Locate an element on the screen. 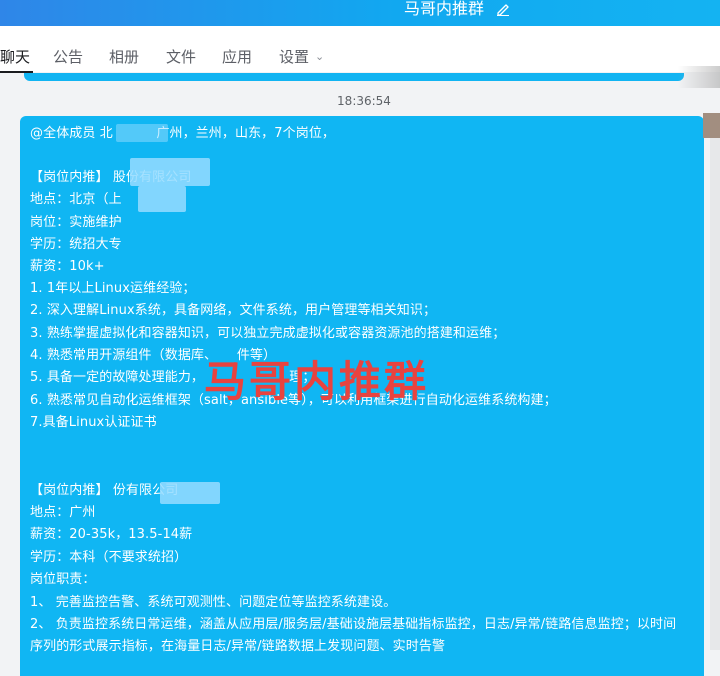  message-line: 学历：本科（不要求统招） is located at coordinates (109, 557).